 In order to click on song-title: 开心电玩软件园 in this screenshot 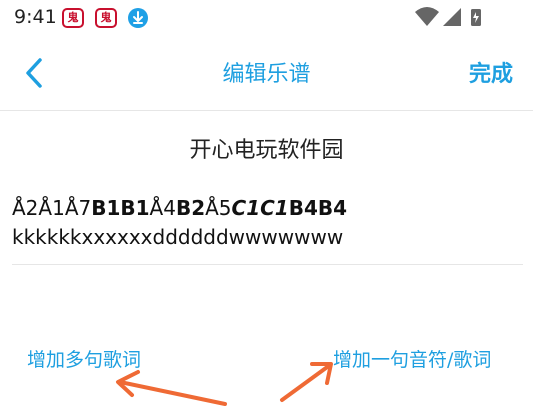, I will do `click(266, 148)`.